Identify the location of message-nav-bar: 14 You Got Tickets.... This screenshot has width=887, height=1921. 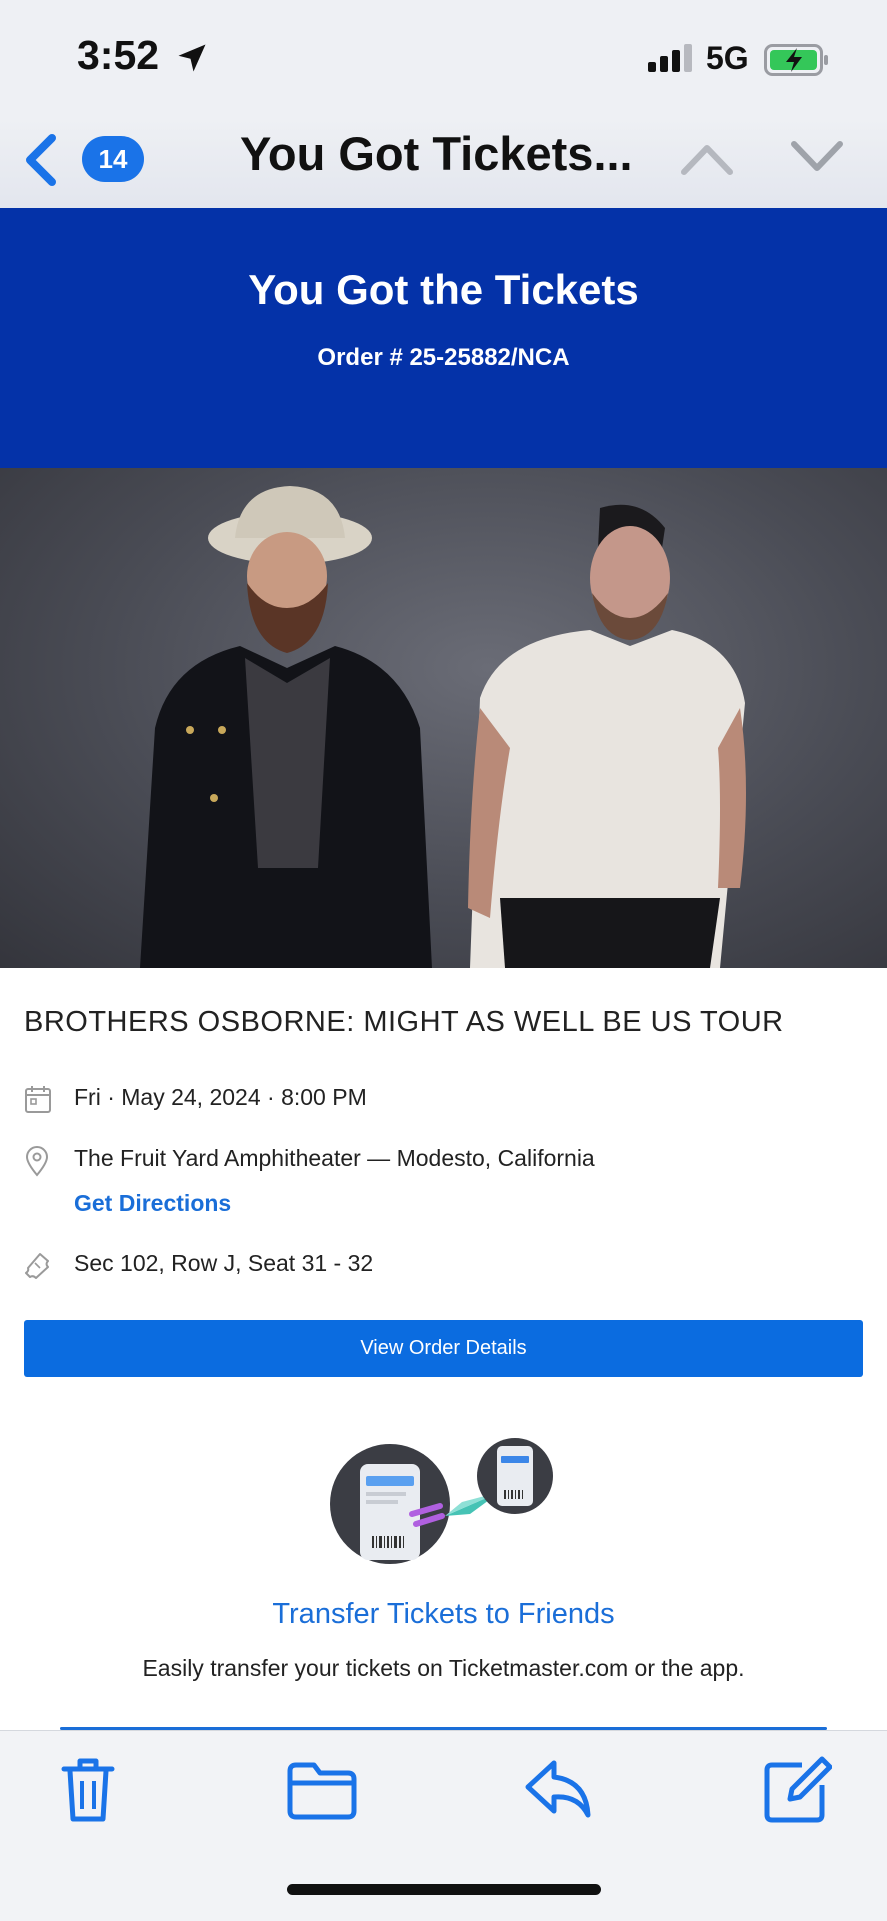
(443, 163).